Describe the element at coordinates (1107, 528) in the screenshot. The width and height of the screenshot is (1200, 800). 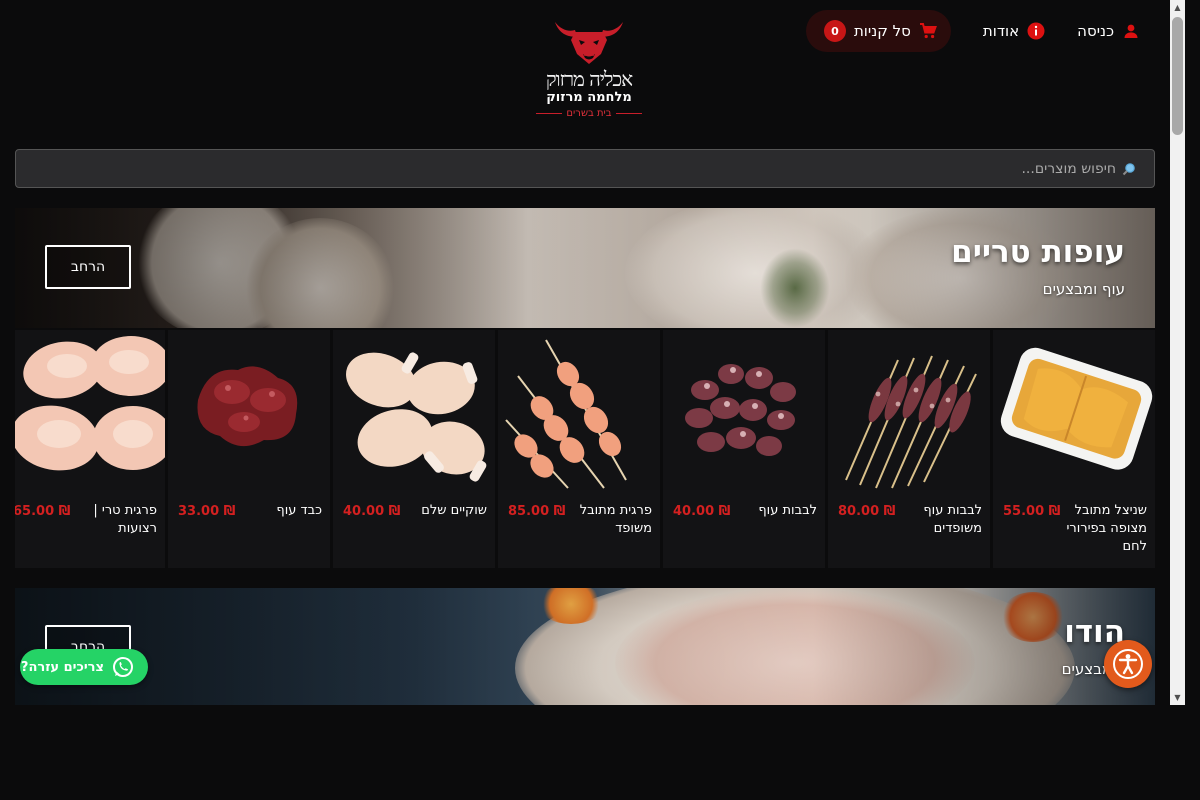
I see `product-name: שניצל מתובל מצופה בפירורי לחם` at that location.